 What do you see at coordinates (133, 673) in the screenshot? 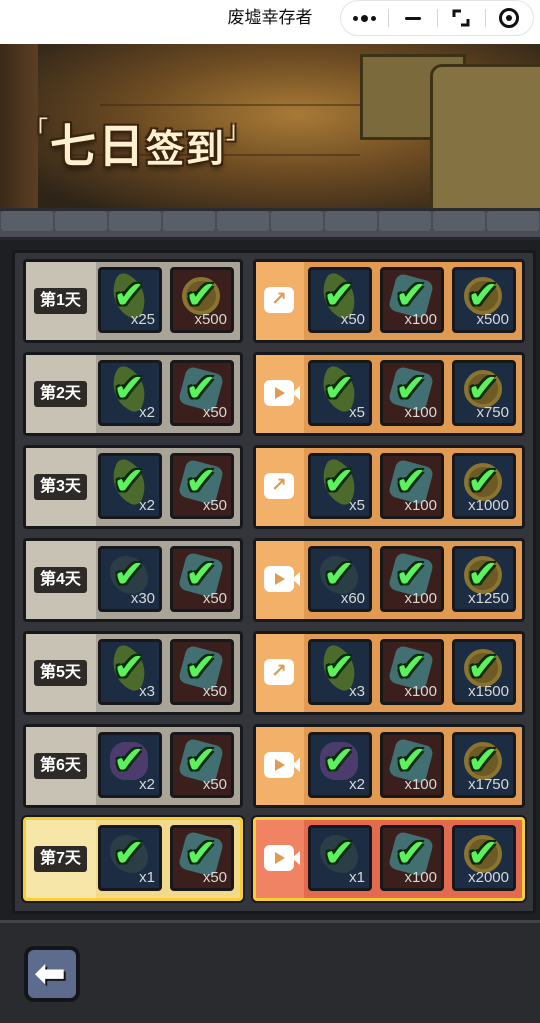
I see `free-reward-card: 第5天 ✔ x3 ✔ x50` at bounding box center [133, 673].